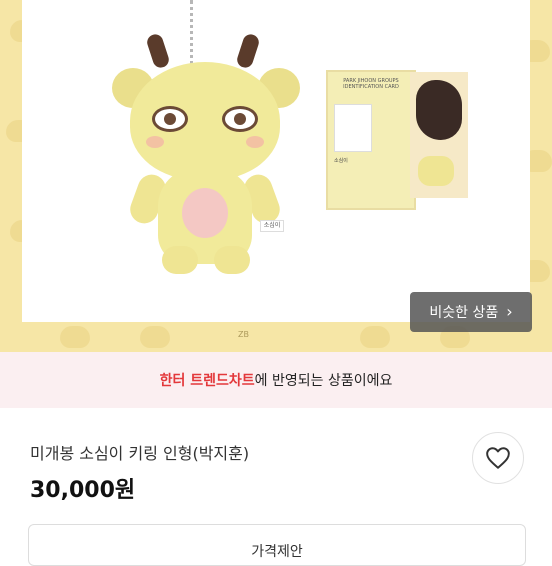  What do you see at coordinates (180, 260) in the screenshot?
I see `leg-left` at bounding box center [180, 260].